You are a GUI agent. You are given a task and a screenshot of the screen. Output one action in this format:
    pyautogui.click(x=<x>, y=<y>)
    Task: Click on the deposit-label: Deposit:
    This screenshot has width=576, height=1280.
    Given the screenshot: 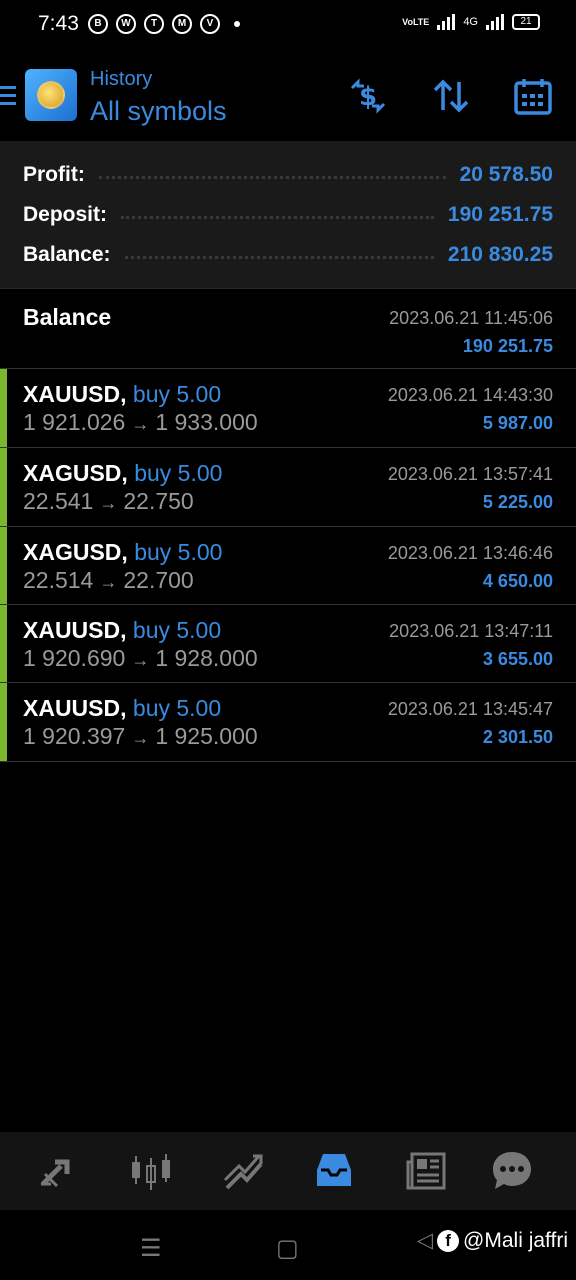 What is the action you would take?
    pyautogui.click(x=65, y=214)
    